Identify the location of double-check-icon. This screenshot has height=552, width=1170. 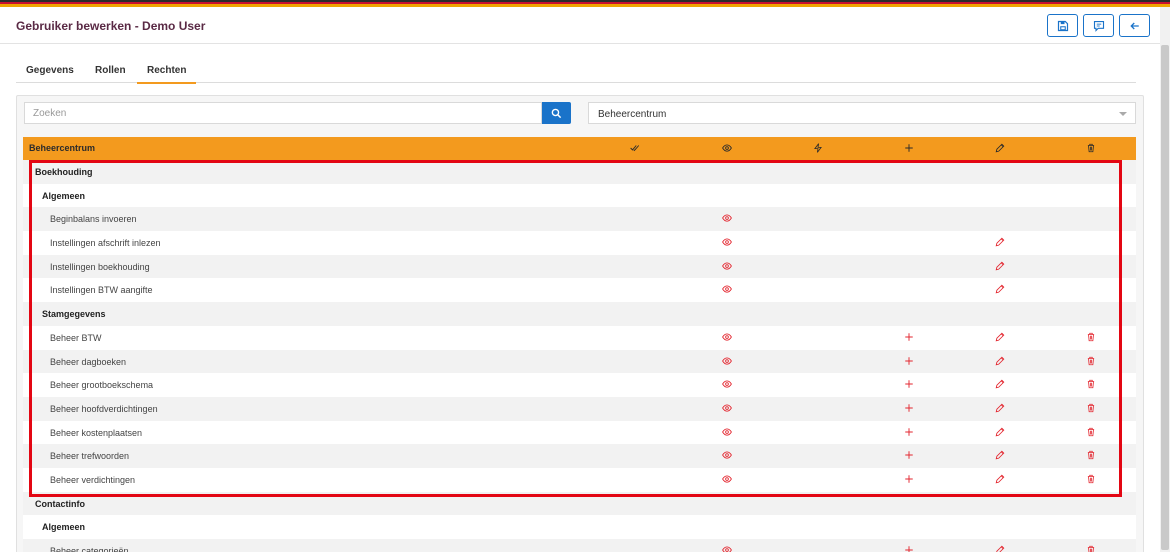
(635, 148).